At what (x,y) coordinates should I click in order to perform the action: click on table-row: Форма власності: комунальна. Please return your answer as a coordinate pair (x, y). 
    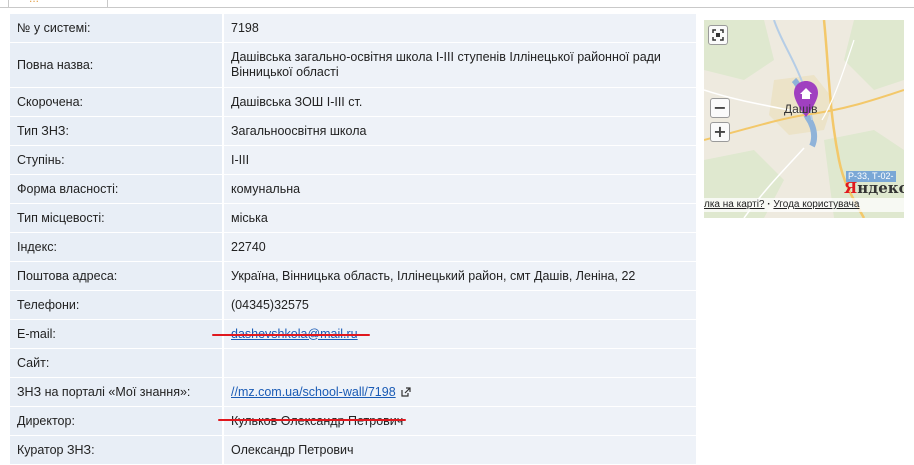
    Looking at the image, I should click on (353, 189).